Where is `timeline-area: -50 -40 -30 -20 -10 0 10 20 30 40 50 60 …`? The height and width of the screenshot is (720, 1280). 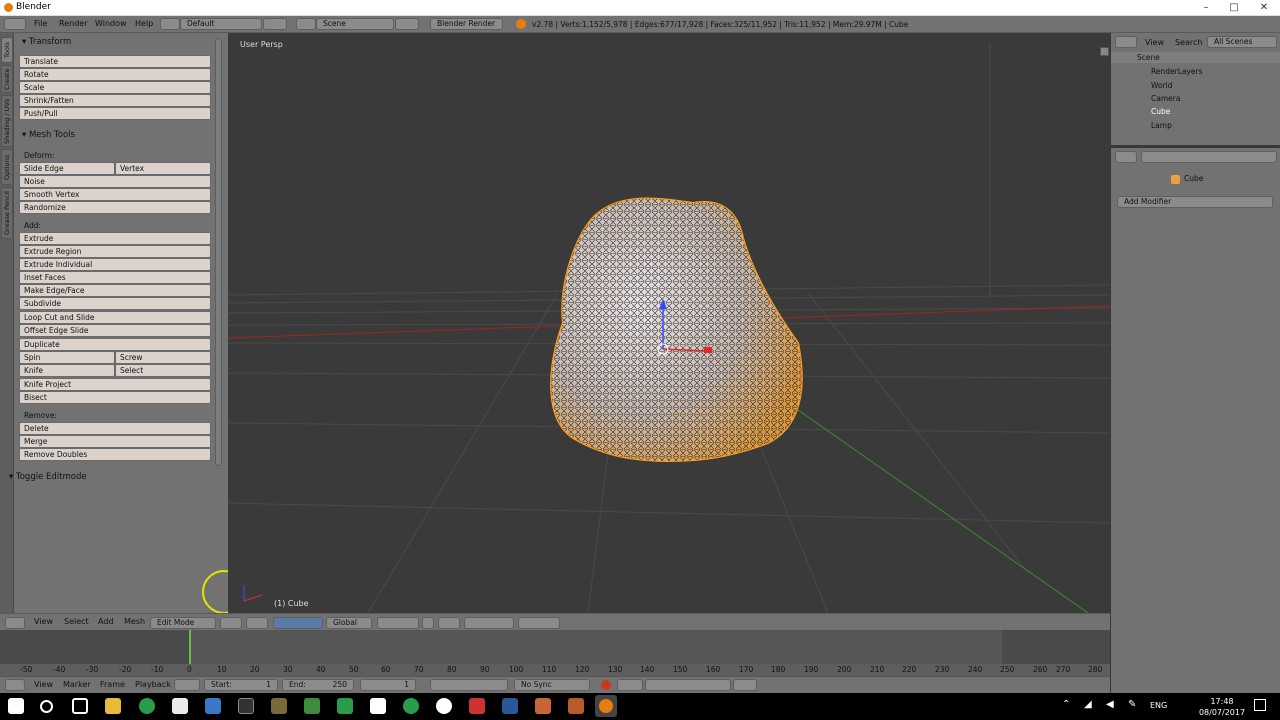 timeline-area: -50 -40 -30 -20 -10 0 10 20 30 40 50 60 … is located at coordinates (555, 653).